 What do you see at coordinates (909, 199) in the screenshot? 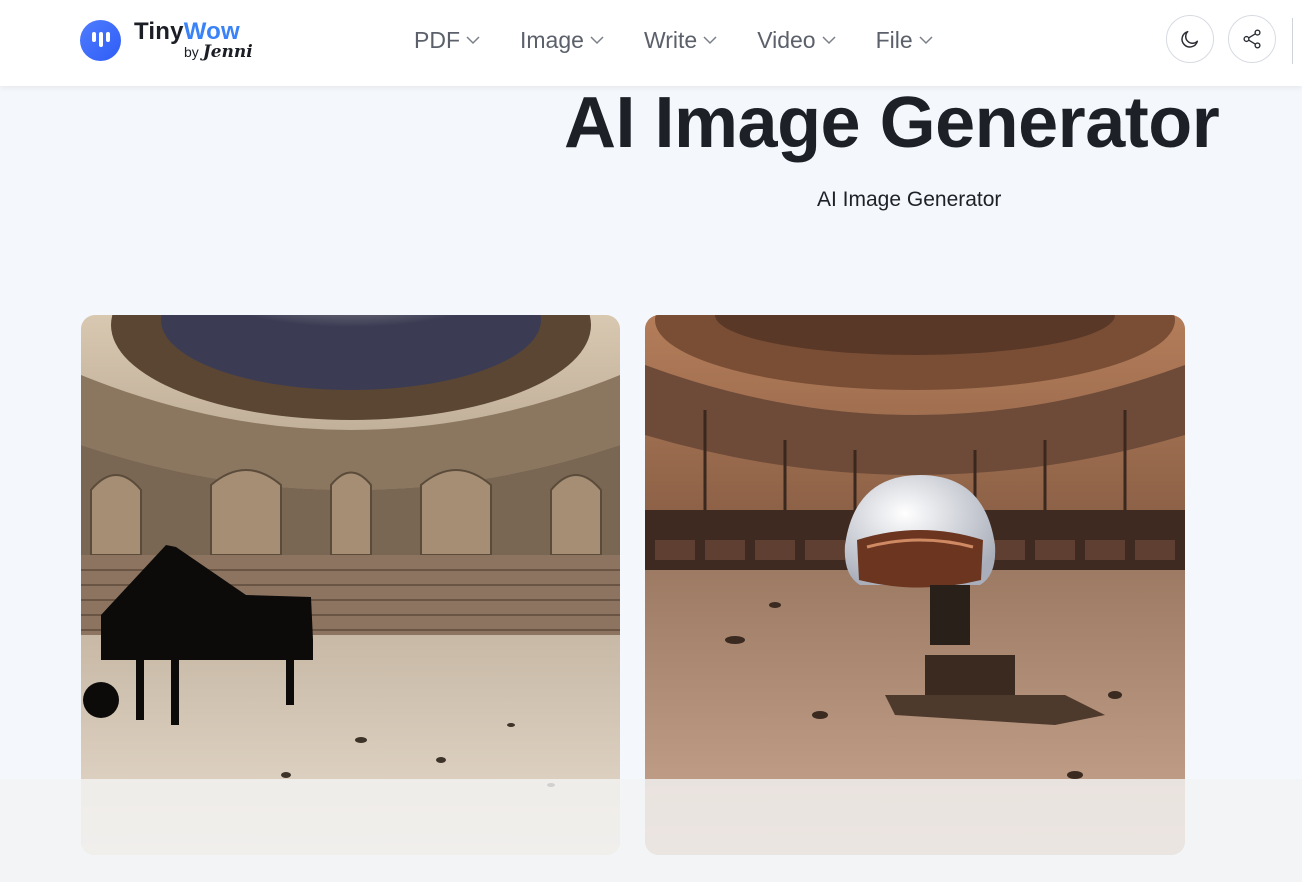
I see `page-subtitle: AI Image Generator` at bounding box center [909, 199].